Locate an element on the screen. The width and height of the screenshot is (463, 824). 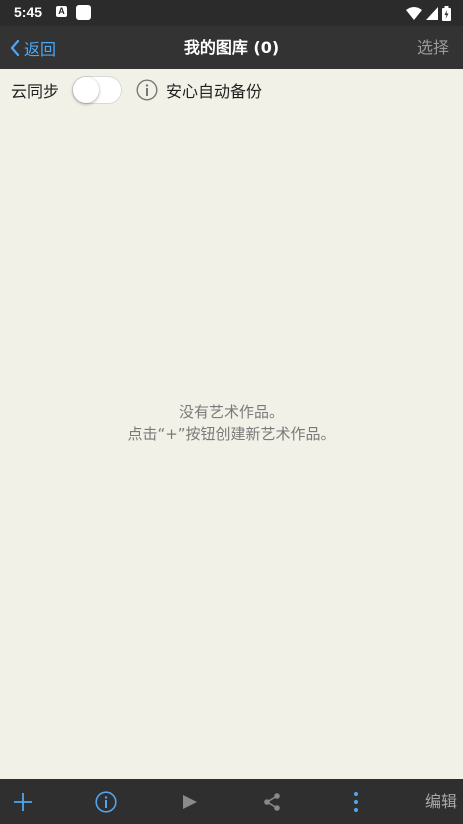
navigation-bar: 返回 我的图库 (0) 选择 is located at coordinates (231, 47).